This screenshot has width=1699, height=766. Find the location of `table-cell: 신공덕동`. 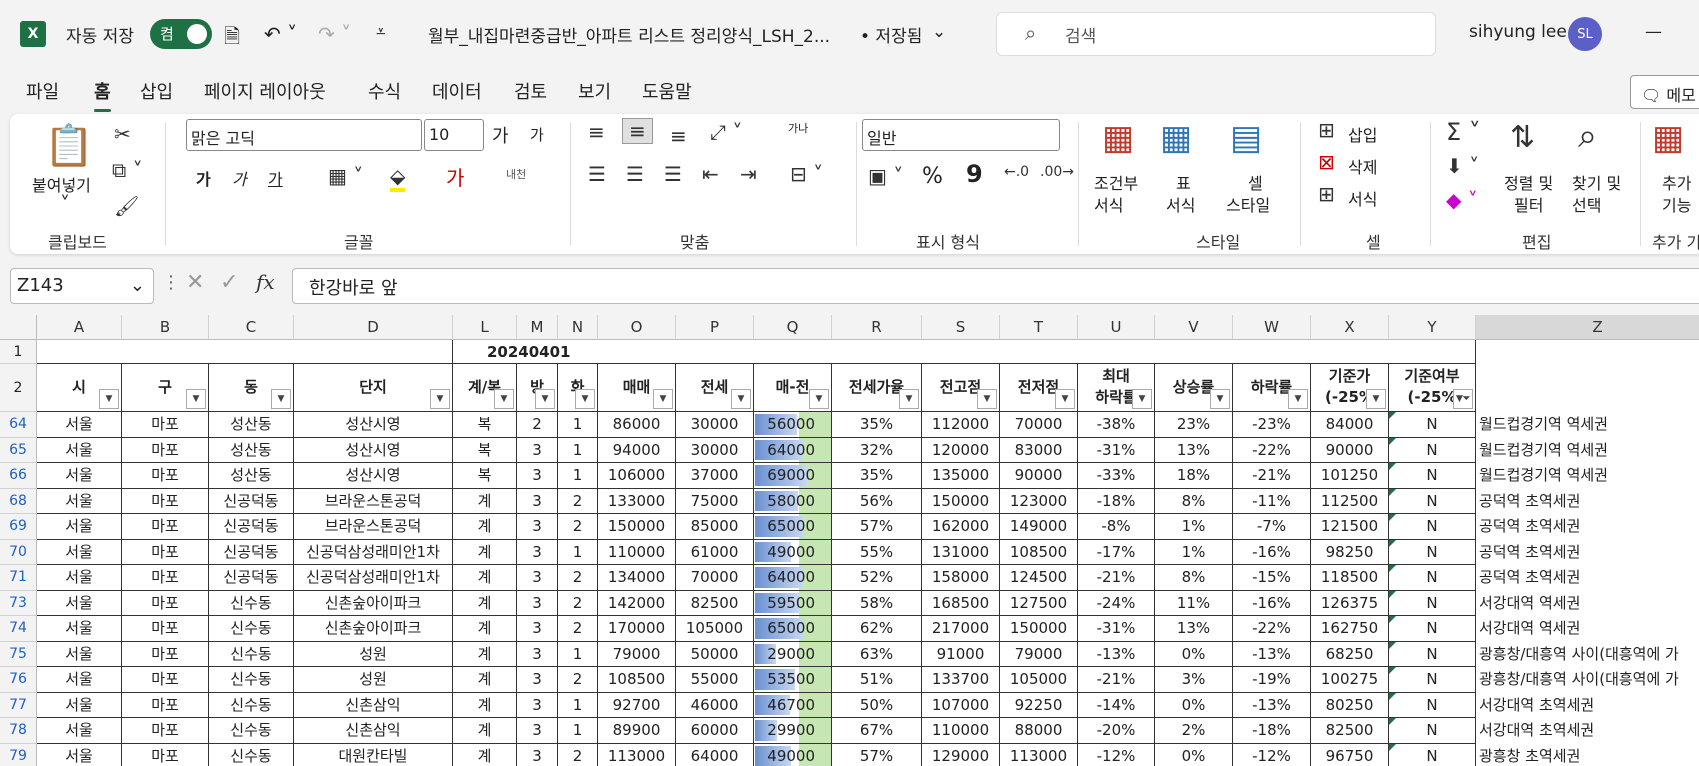

table-cell: 신공덕동 is located at coordinates (251, 578).